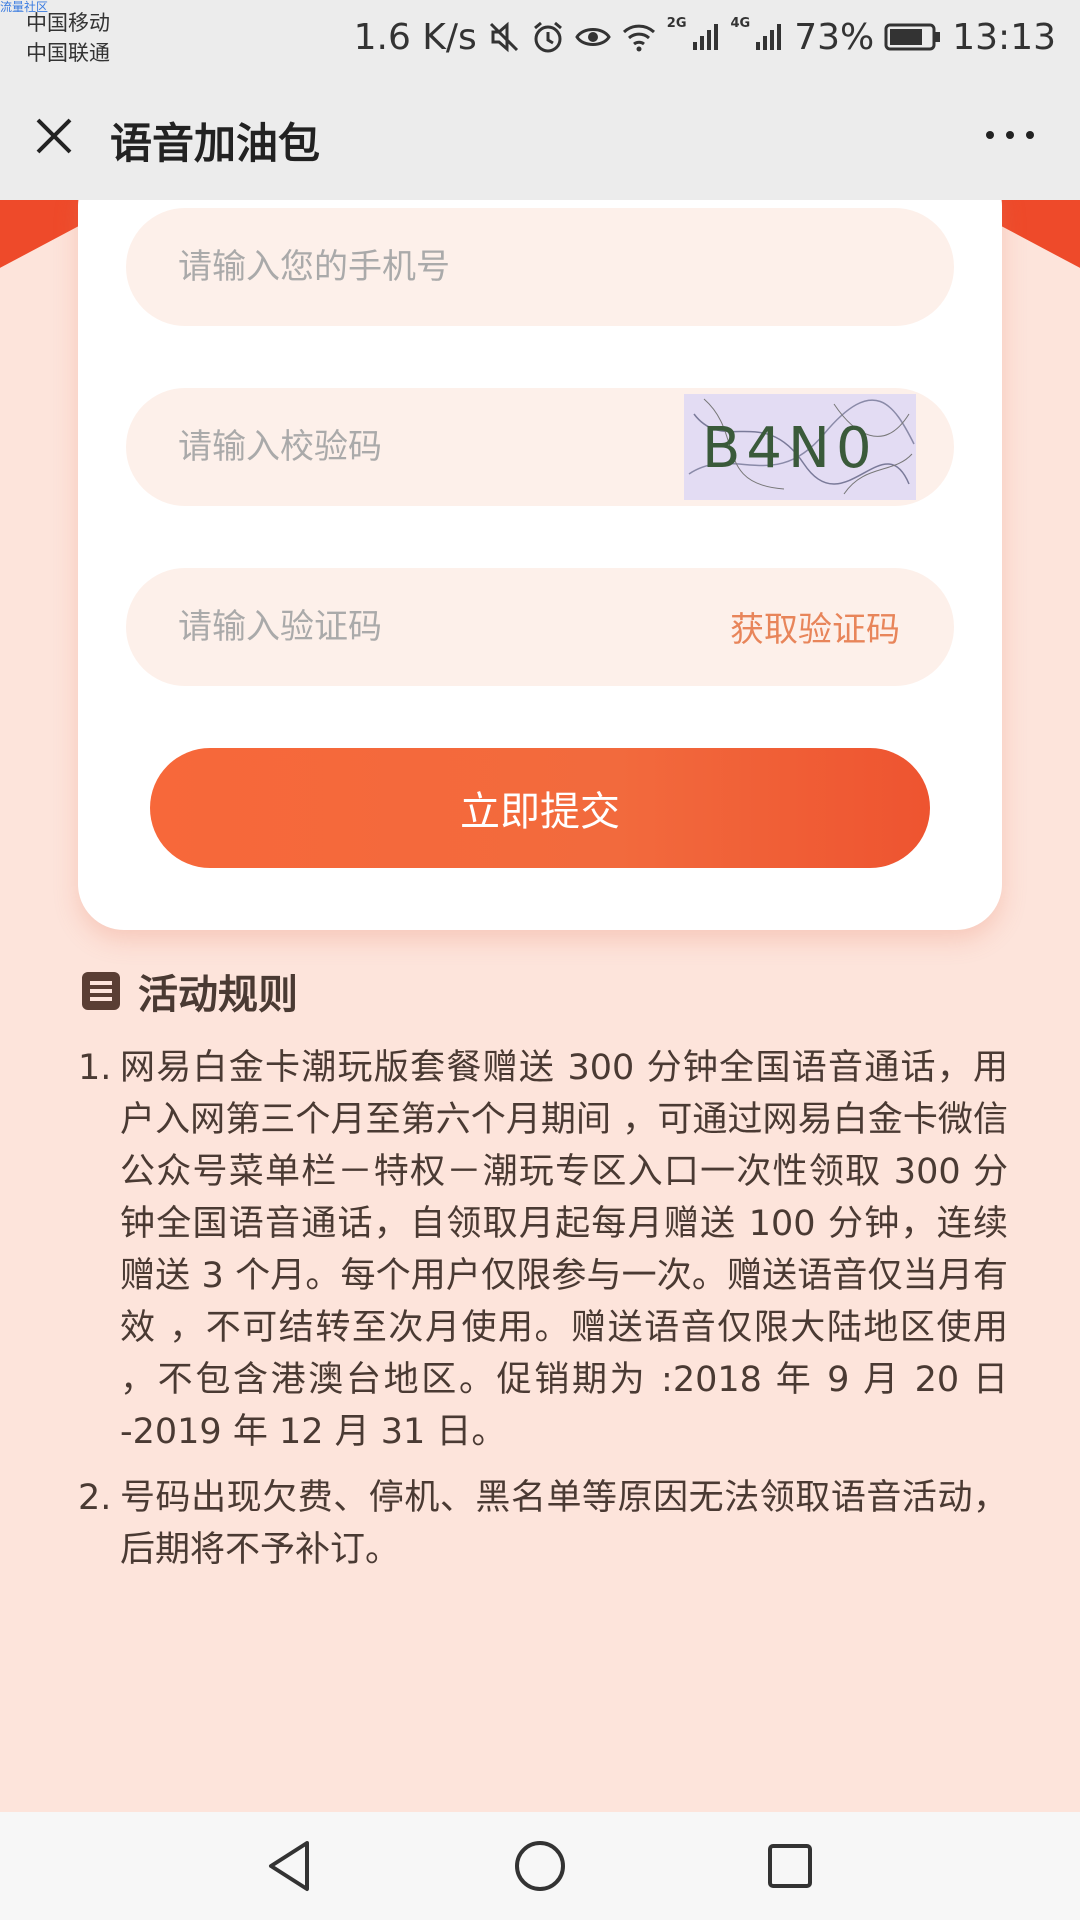 The width and height of the screenshot is (1080, 1920). I want to click on submit-button: 立即提交, so click(540, 808).